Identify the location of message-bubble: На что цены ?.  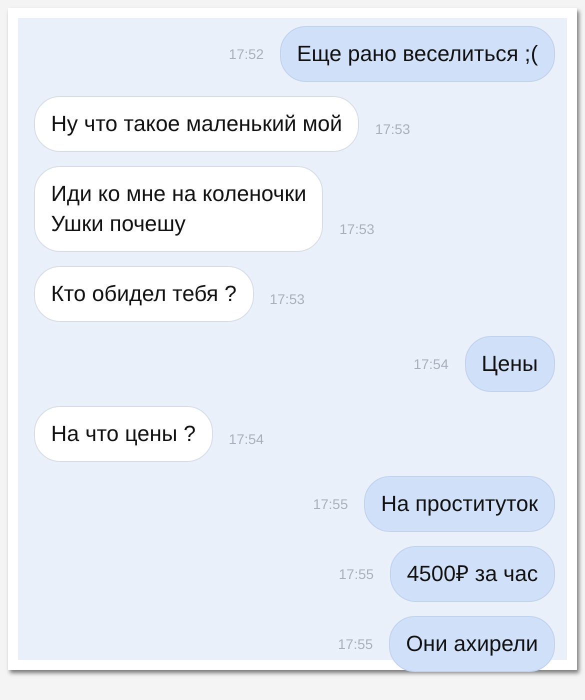
(123, 434).